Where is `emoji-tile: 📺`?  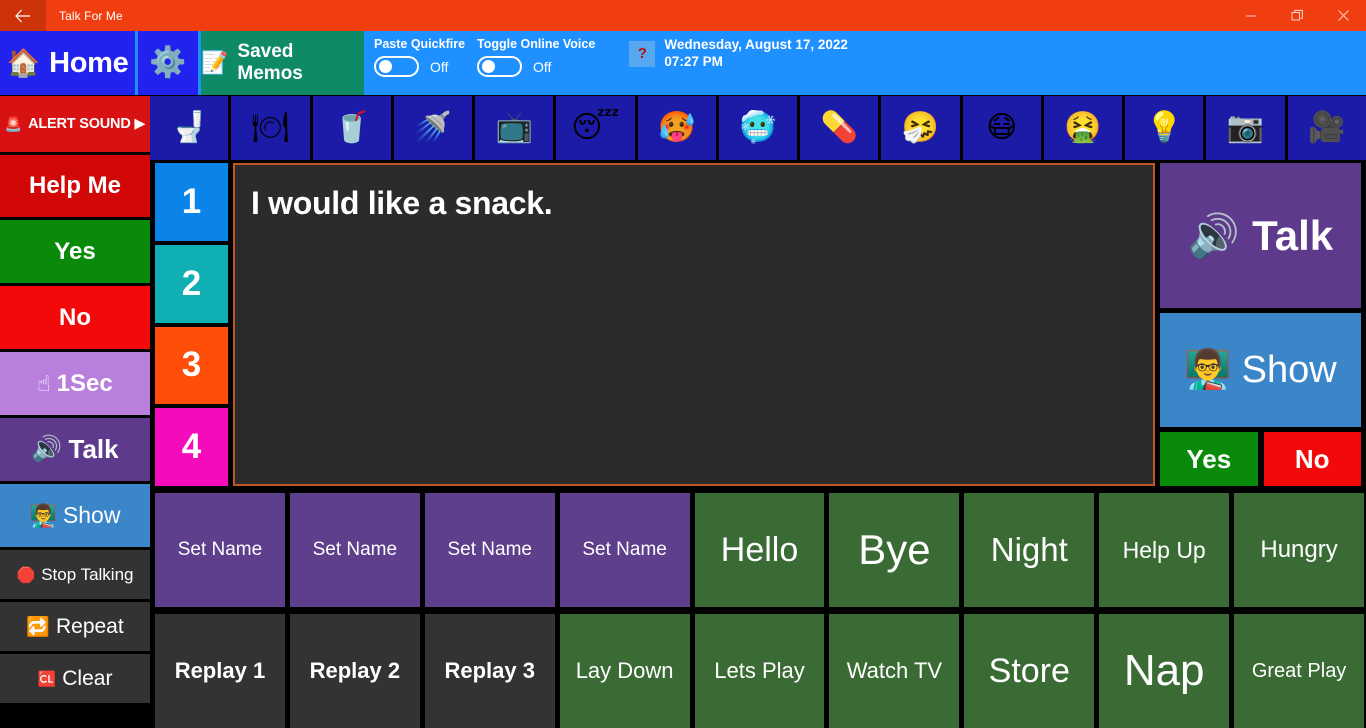
emoji-tile: 📺 is located at coordinates (514, 128).